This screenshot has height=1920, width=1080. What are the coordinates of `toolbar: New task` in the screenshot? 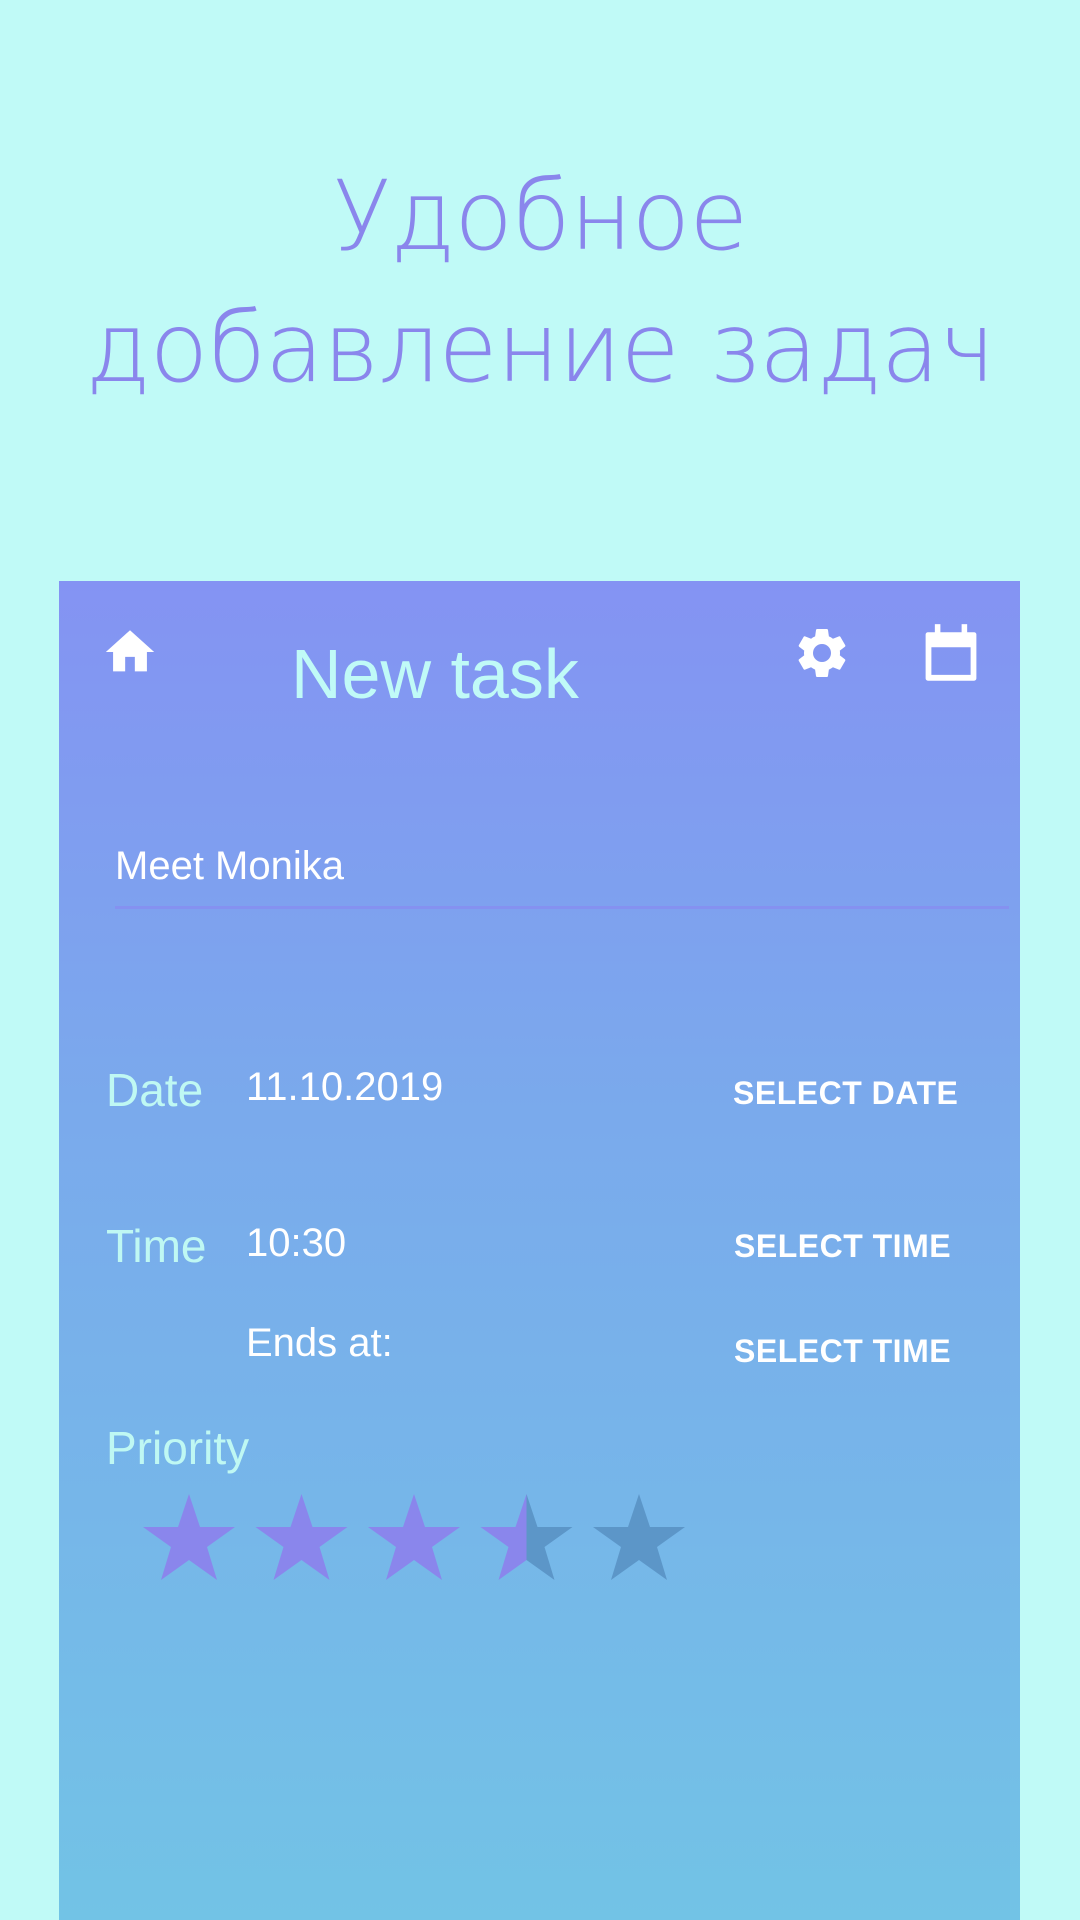 It's located at (539, 656).